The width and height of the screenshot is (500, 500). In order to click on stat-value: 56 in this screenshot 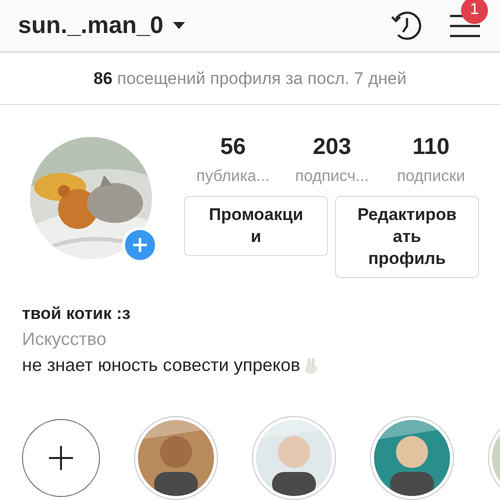, I will do `click(233, 146)`.